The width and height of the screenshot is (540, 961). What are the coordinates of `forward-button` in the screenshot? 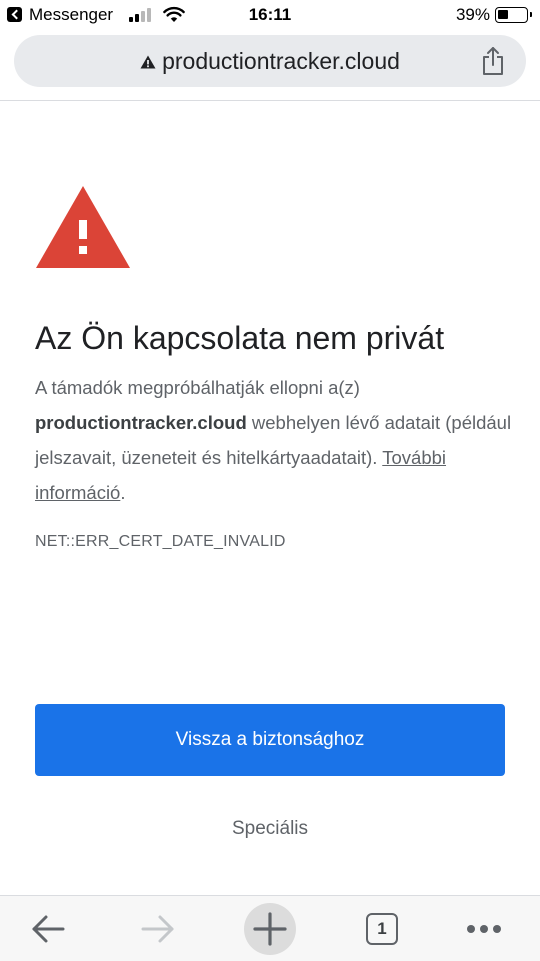 It's located at (158, 928).